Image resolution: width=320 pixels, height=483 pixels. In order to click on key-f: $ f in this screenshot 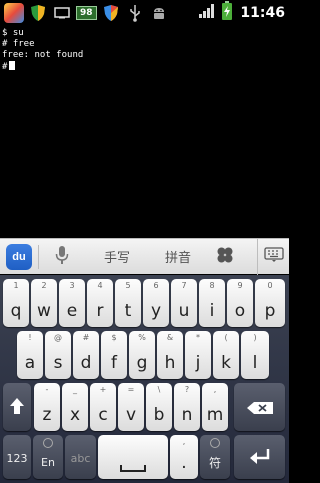, I will do `click(114, 355)`.